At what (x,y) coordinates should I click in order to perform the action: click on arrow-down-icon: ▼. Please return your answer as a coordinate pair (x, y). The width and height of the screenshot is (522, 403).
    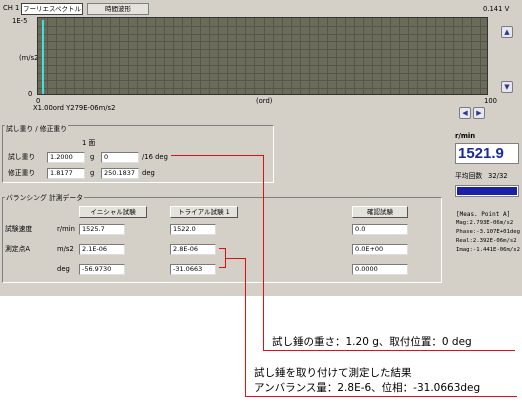
    Looking at the image, I should click on (507, 87).